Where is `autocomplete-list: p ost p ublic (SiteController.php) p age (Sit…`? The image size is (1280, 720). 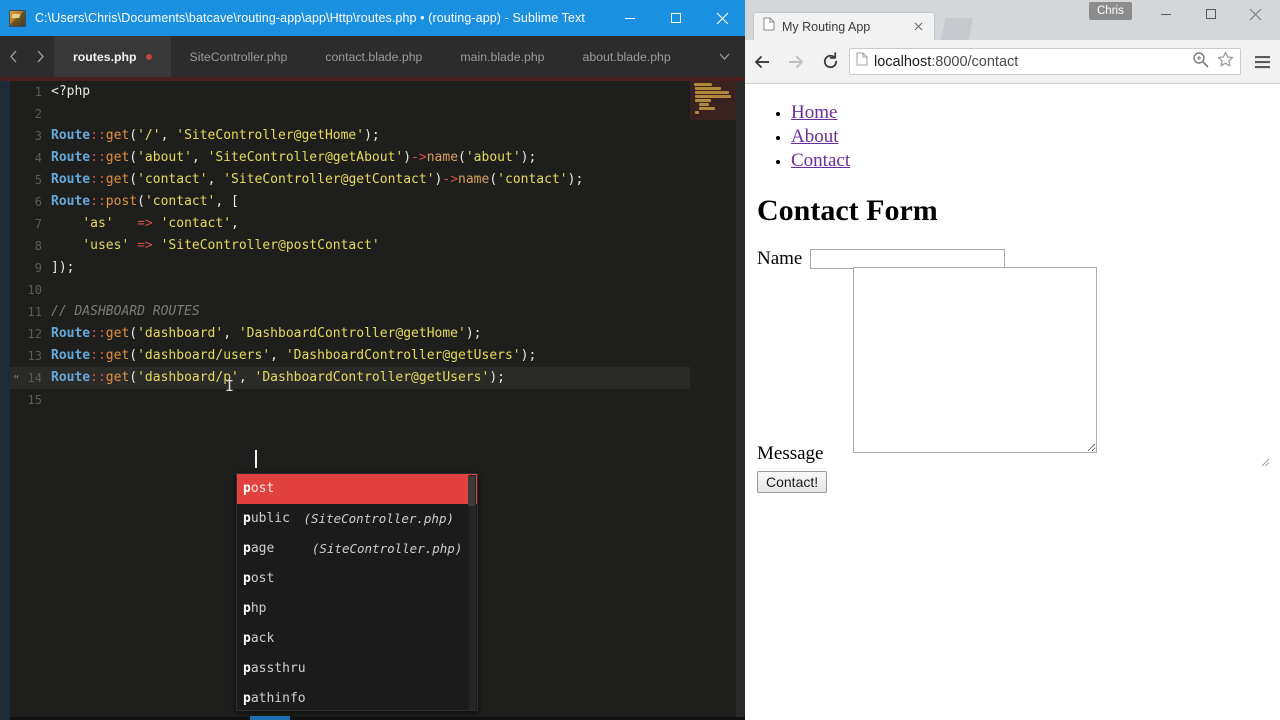 autocomplete-list: p ost p ublic (SiteController.php) p age (Sit… is located at coordinates (357, 592).